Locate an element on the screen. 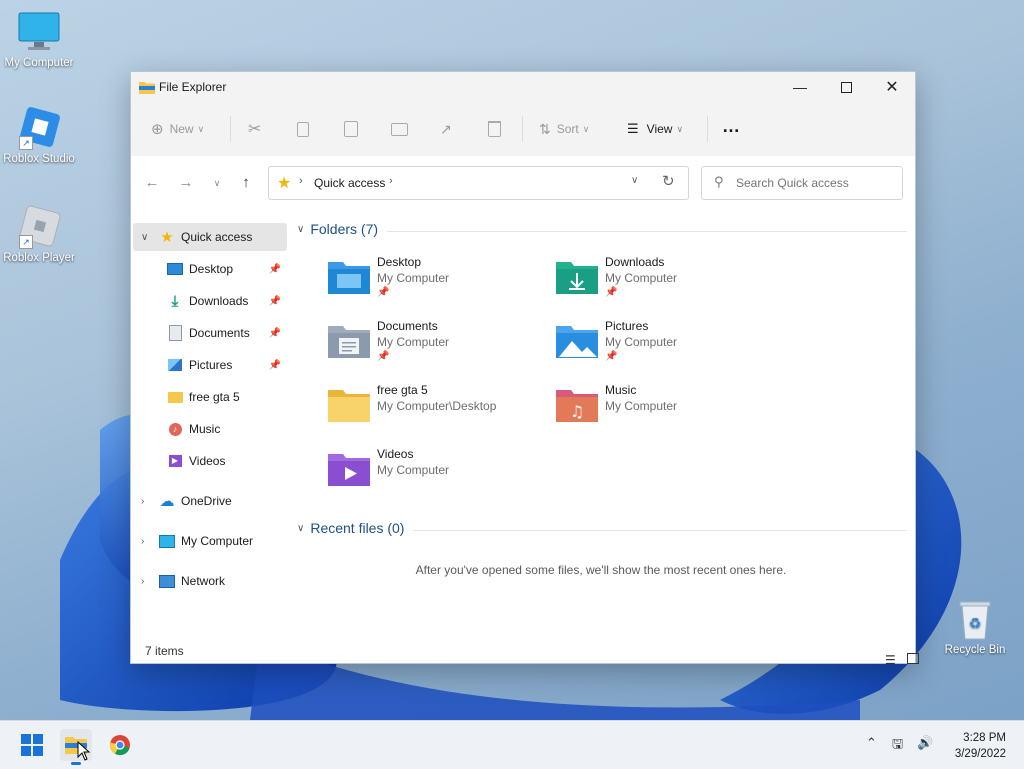 The height and width of the screenshot is (769, 1024). music-folder-icon: ♫ is located at coordinates (577, 406).